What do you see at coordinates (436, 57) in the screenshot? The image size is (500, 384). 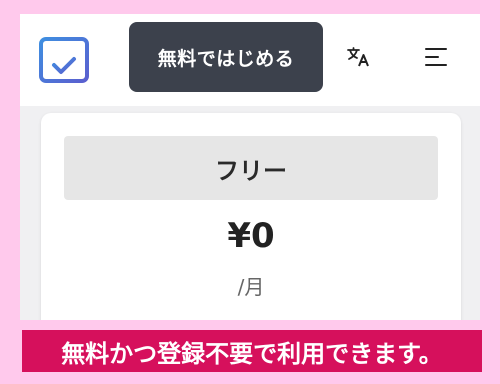 I see `menu-icon` at bounding box center [436, 57].